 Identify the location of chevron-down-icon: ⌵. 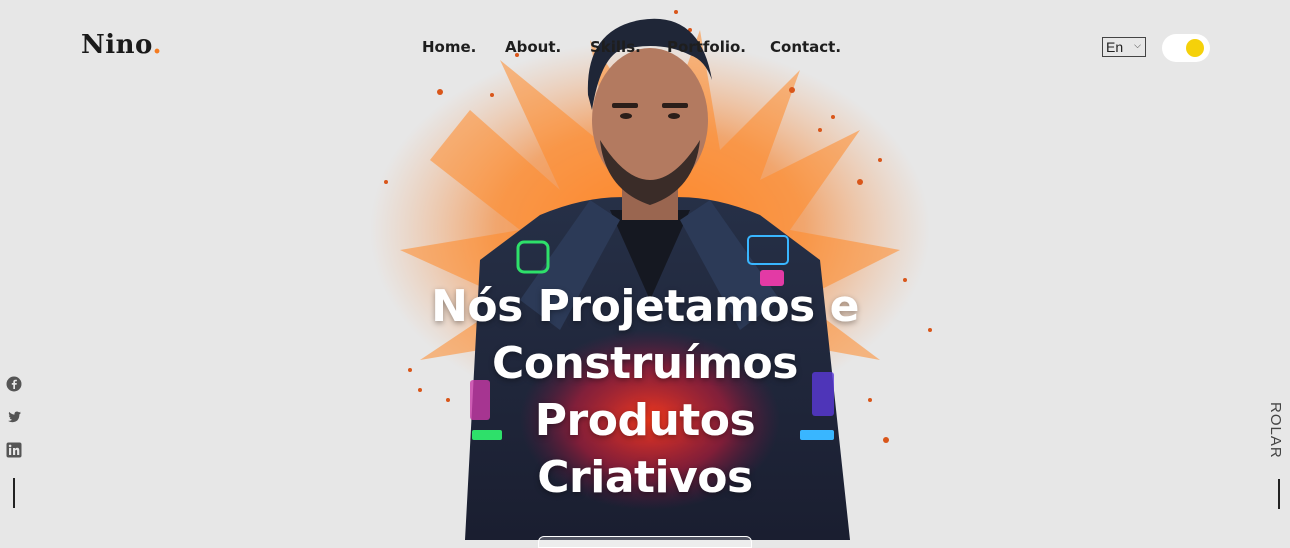
(1137, 45).